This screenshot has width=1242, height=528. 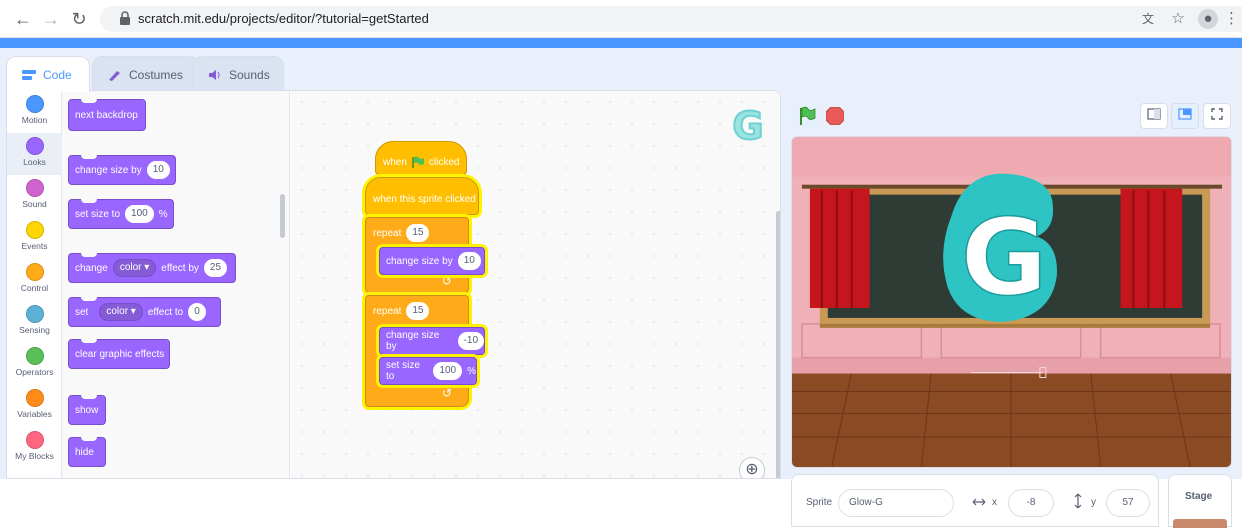 I want to click on category-operators: Operators, so click(x=34, y=364).